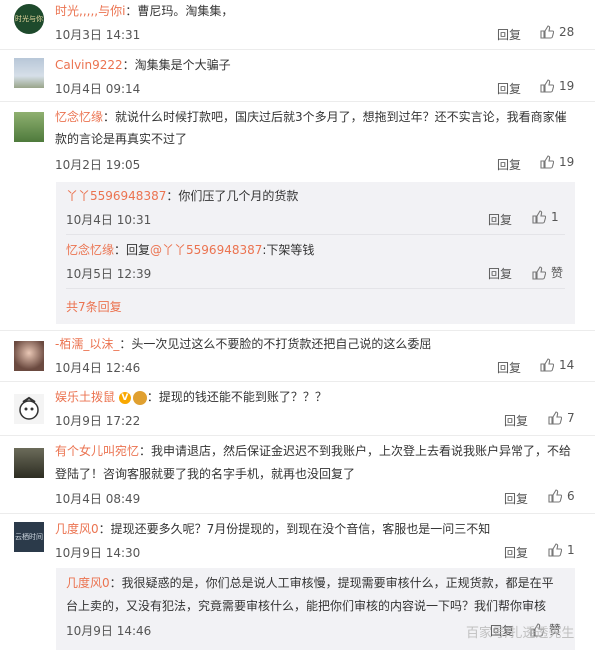 The width and height of the screenshot is (595, 655). I want to click on avatar: 云栖时间, so click(29, 537).